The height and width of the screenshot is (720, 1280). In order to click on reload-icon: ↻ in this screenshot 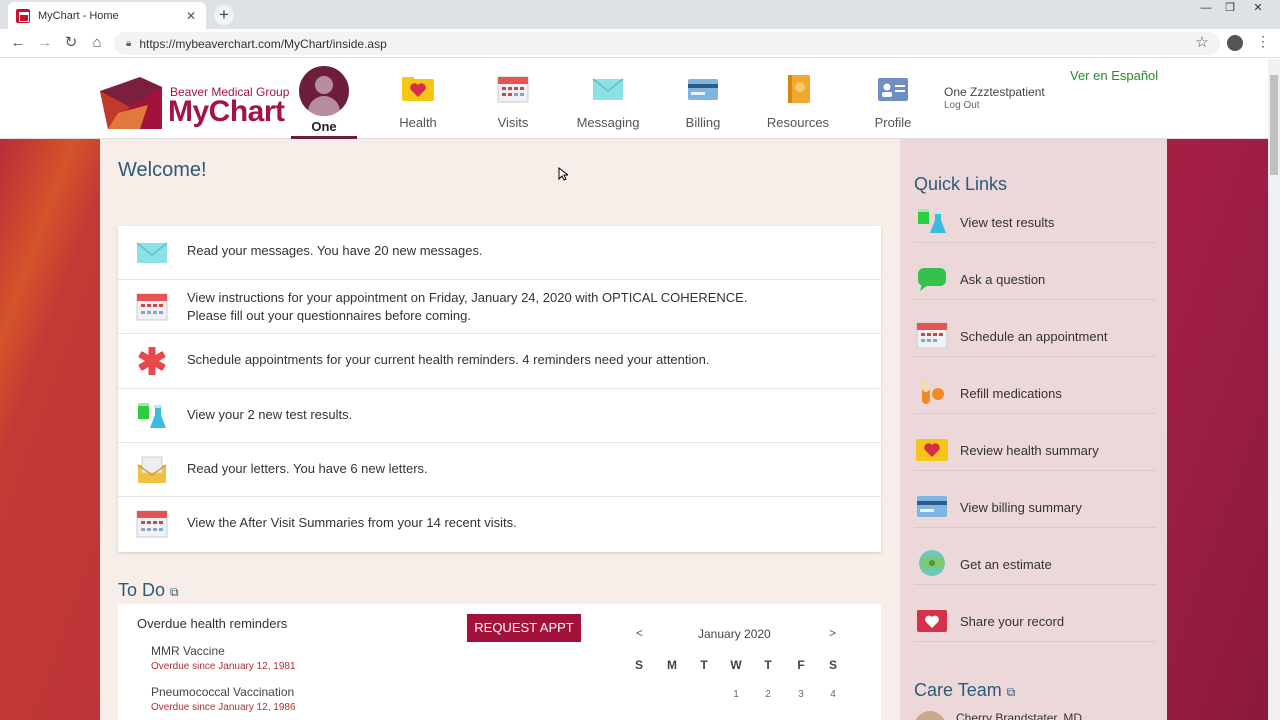, I will do `click(71, 43)`.